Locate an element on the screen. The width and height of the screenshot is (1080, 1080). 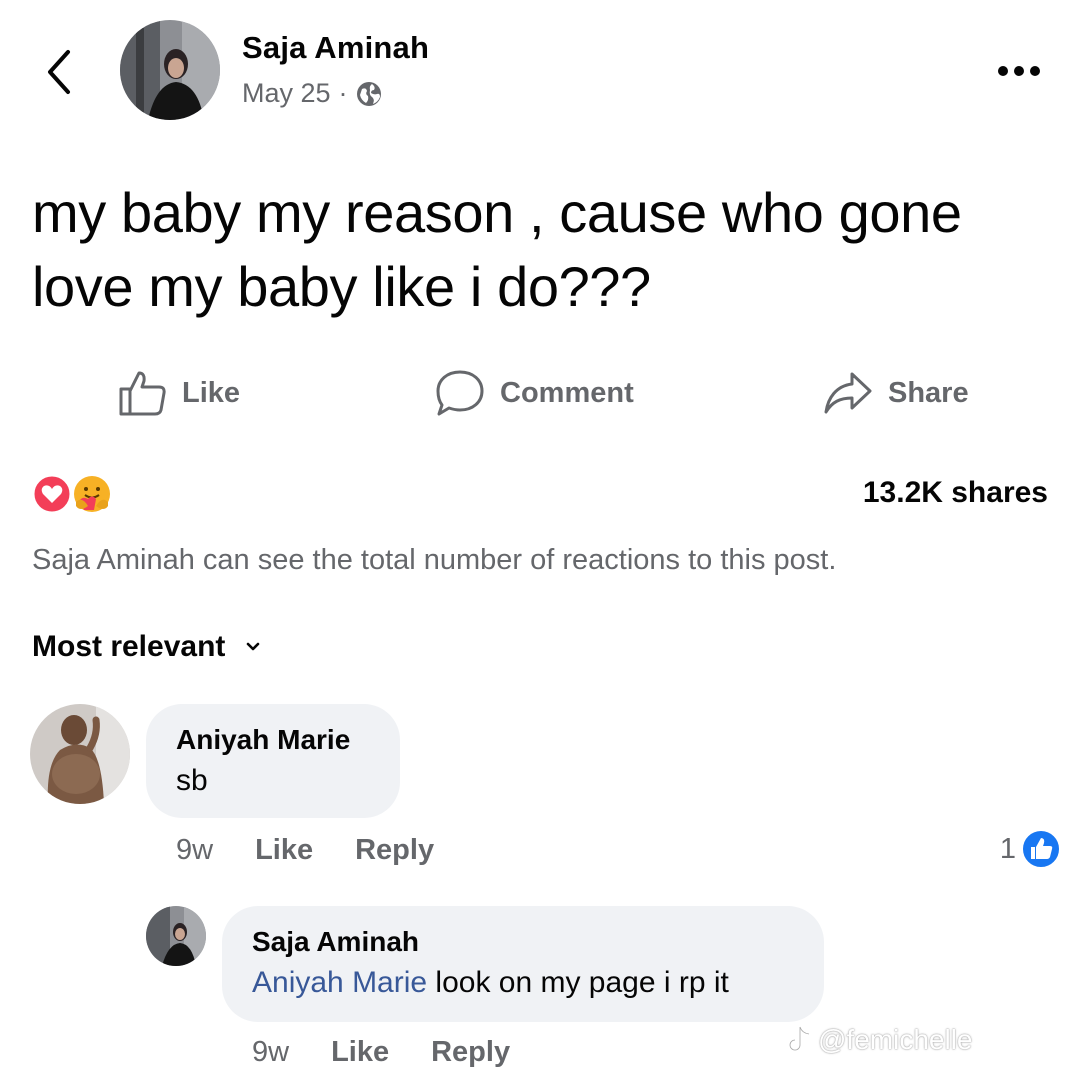
reply-like-button: Like is located at coordinates (360, 1052).